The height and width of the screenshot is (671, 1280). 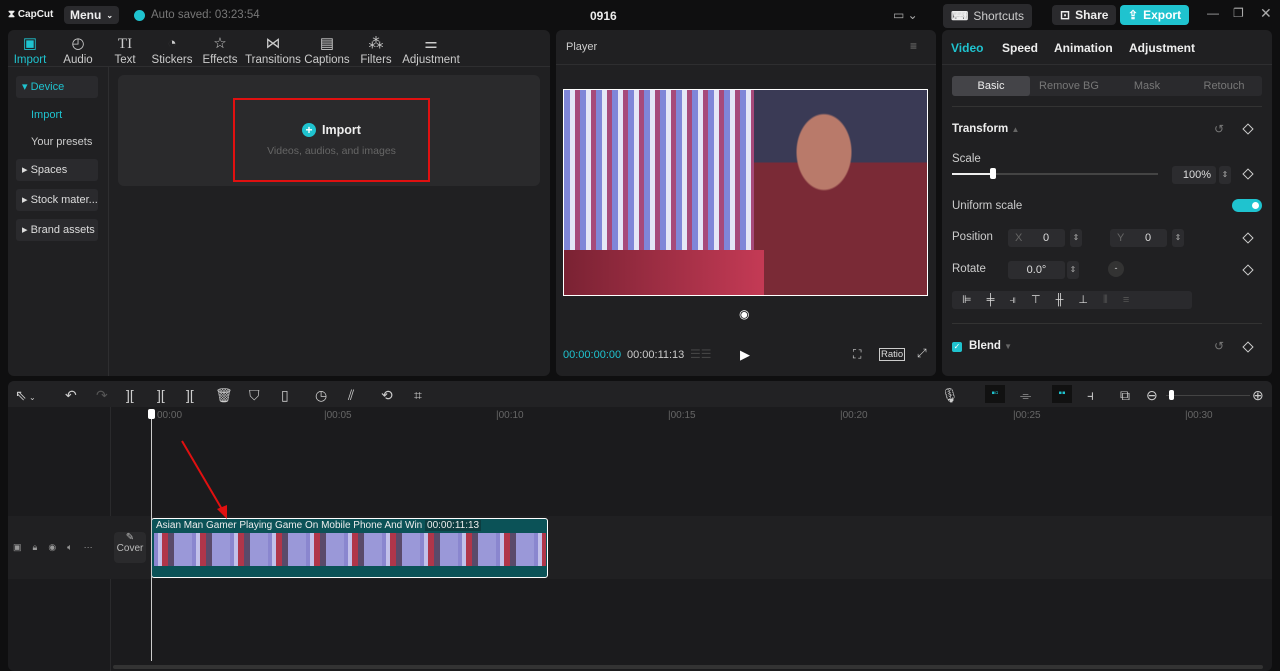 What do you see at coordinates (745, 192) in the screenshot?
I see `video-preview` at bounding box center [745, 192].